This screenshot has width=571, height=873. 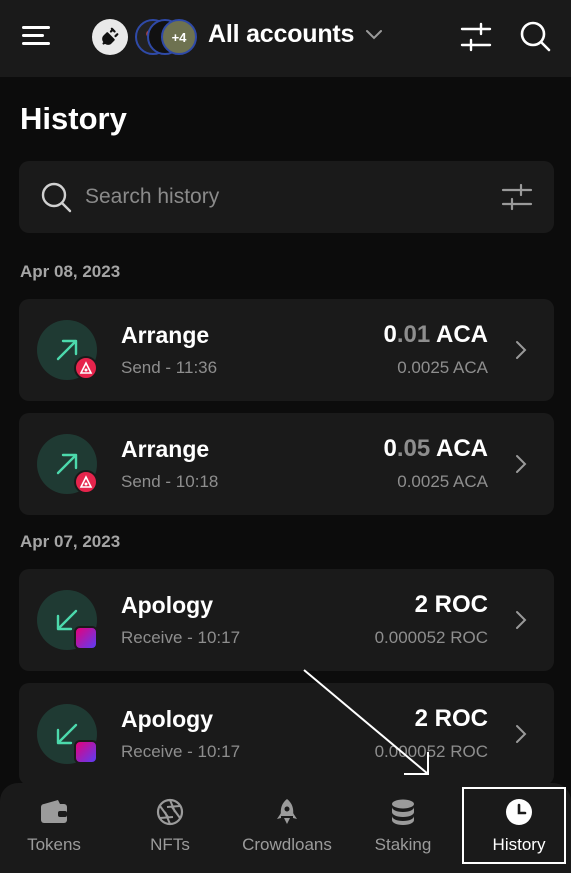 What do you see at coordinates (110, 37) in the screenshot?
I see `plug-icon` at bounding box center [110, 37].